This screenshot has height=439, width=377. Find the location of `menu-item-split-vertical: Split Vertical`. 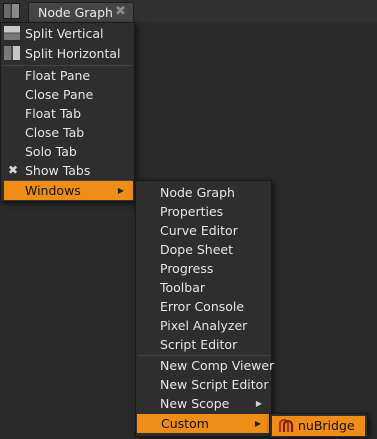

menu-item-split-vertical: Split Vertical is located at coordinates (67, 33).